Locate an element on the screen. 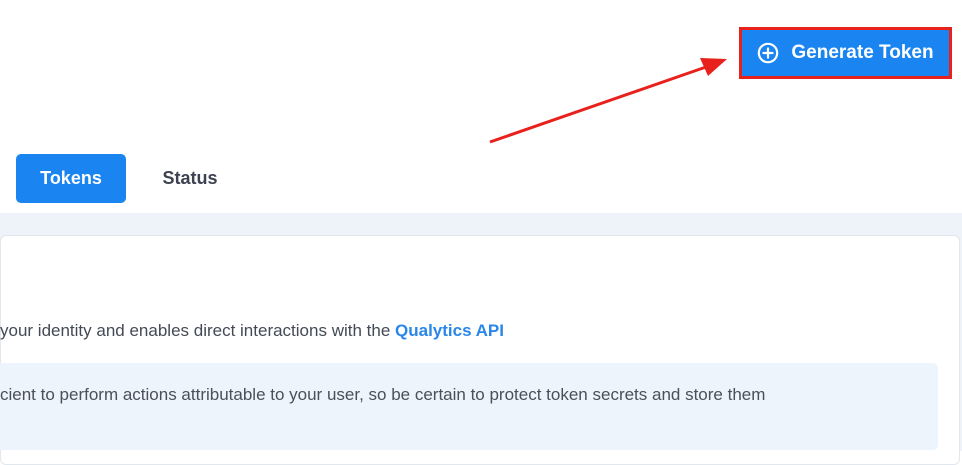 Image resolution: width=962 pixels, height=465 pixels. tab-tokens: Tokens is located at coordinates (71, 178).